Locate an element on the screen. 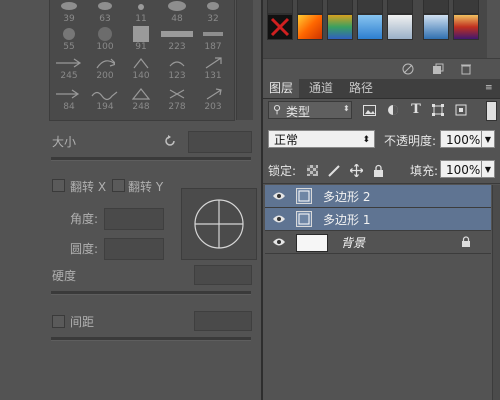 The width and height of the screenshot is (500, 400). delete-style-icon is located at coordinates (466, 69).